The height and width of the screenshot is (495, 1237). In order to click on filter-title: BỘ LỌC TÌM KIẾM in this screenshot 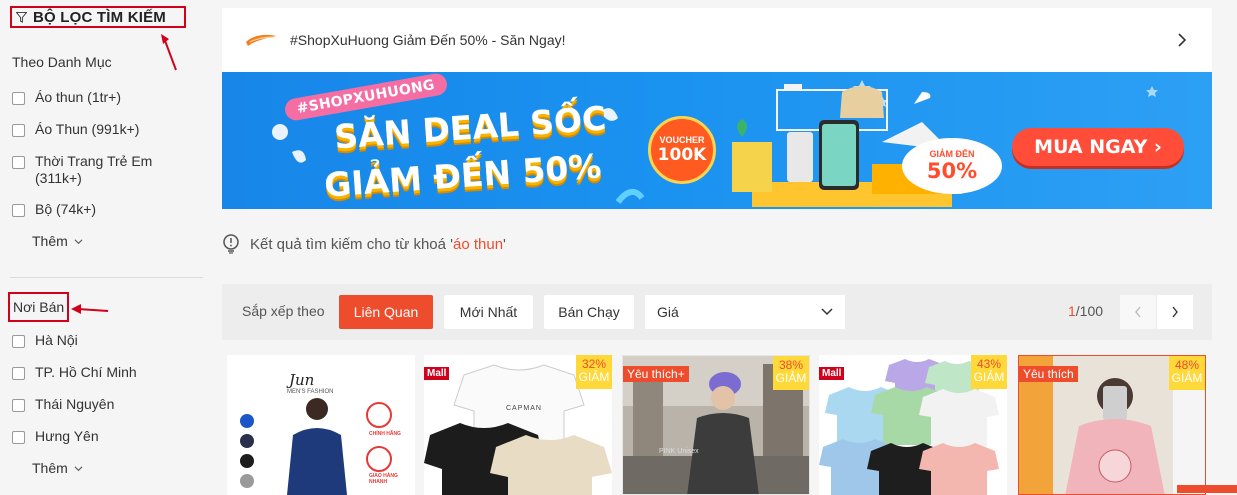, I will do `click(99, 17)`.